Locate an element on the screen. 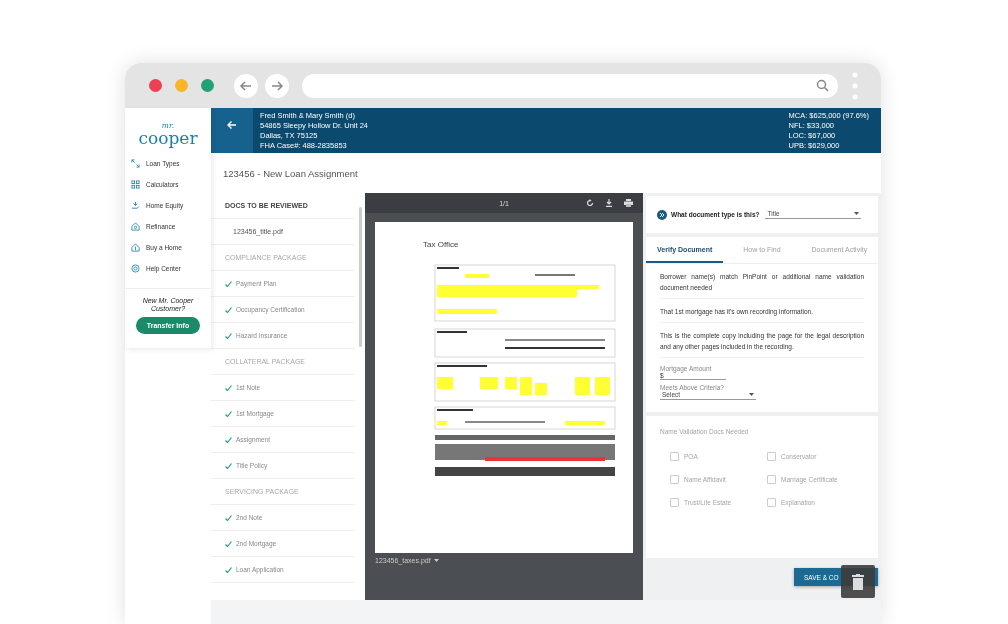 The image size is (1008, 624). trash-icon is located at coordinates (858, 581).